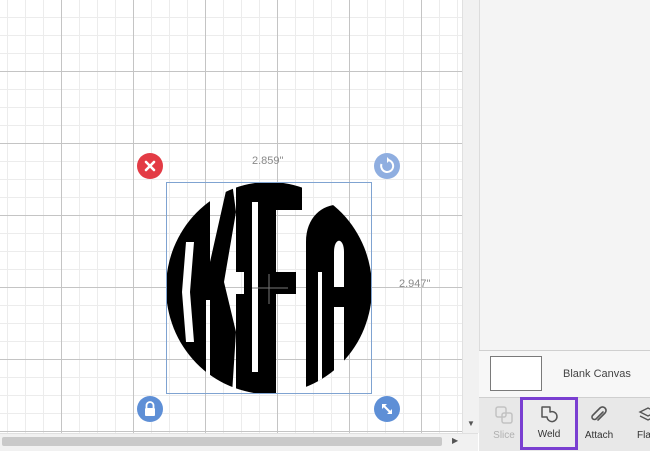 The image size is (650, 451). What do you see at coordinates (455, 441) in the screenshot?
I see `scroll-right-arrow-icon: ▶` at bounding box center [455, 441].